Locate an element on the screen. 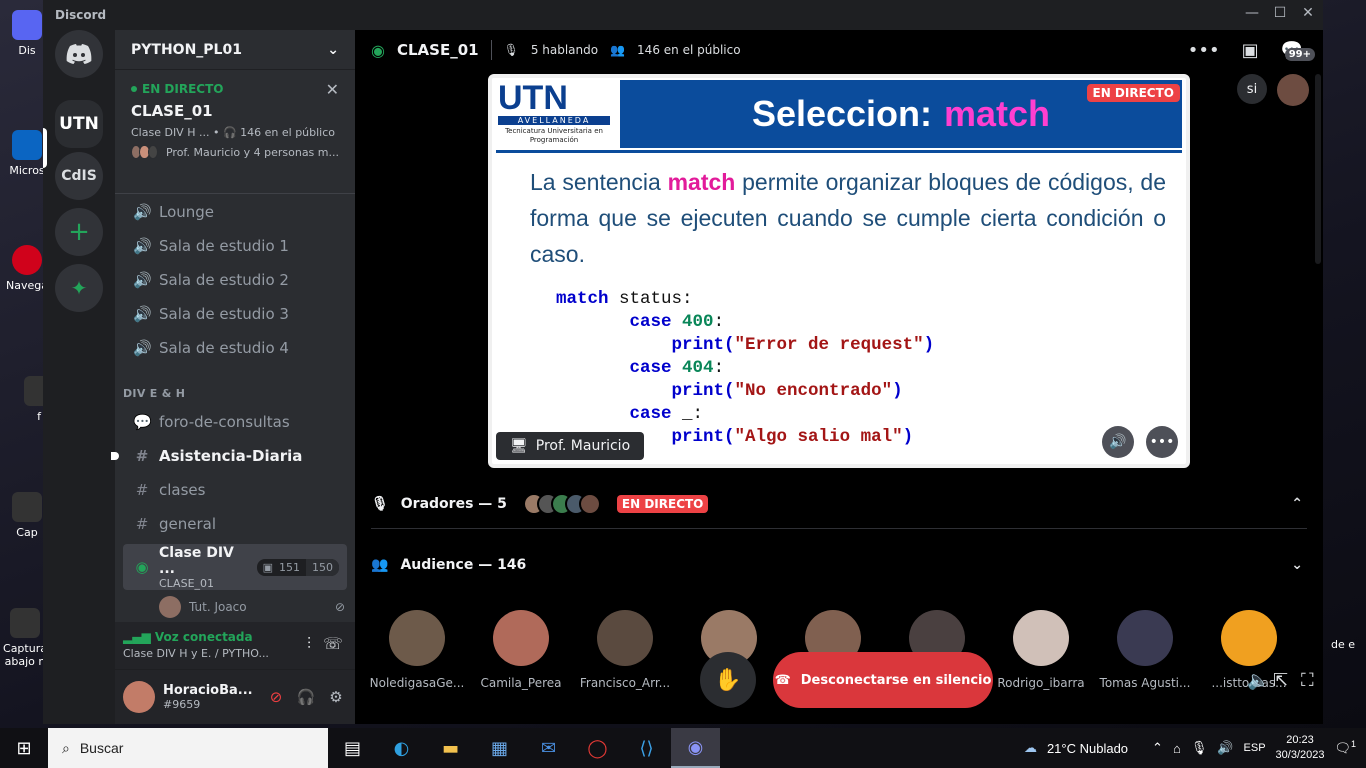 The width and height of the screenshot is (1366, 768). volume-icon: 🔈 is located at coordinates (1258, 680).